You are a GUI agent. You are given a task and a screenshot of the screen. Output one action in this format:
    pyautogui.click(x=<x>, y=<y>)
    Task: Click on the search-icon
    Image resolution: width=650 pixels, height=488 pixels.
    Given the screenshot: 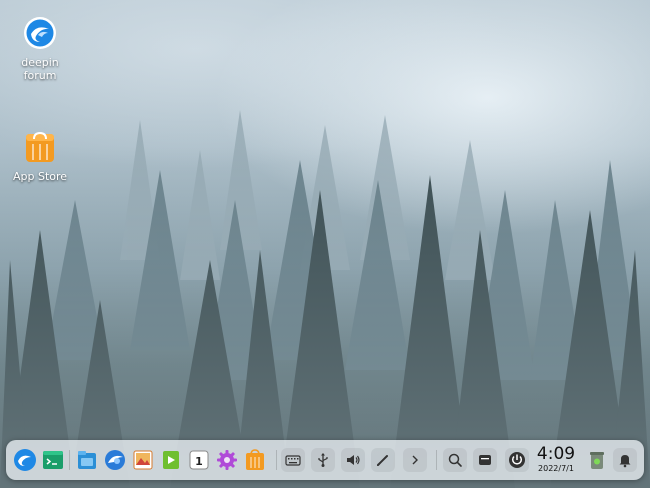 What is the action you would take?
    pyautogui.click(x=455, y=460)
    